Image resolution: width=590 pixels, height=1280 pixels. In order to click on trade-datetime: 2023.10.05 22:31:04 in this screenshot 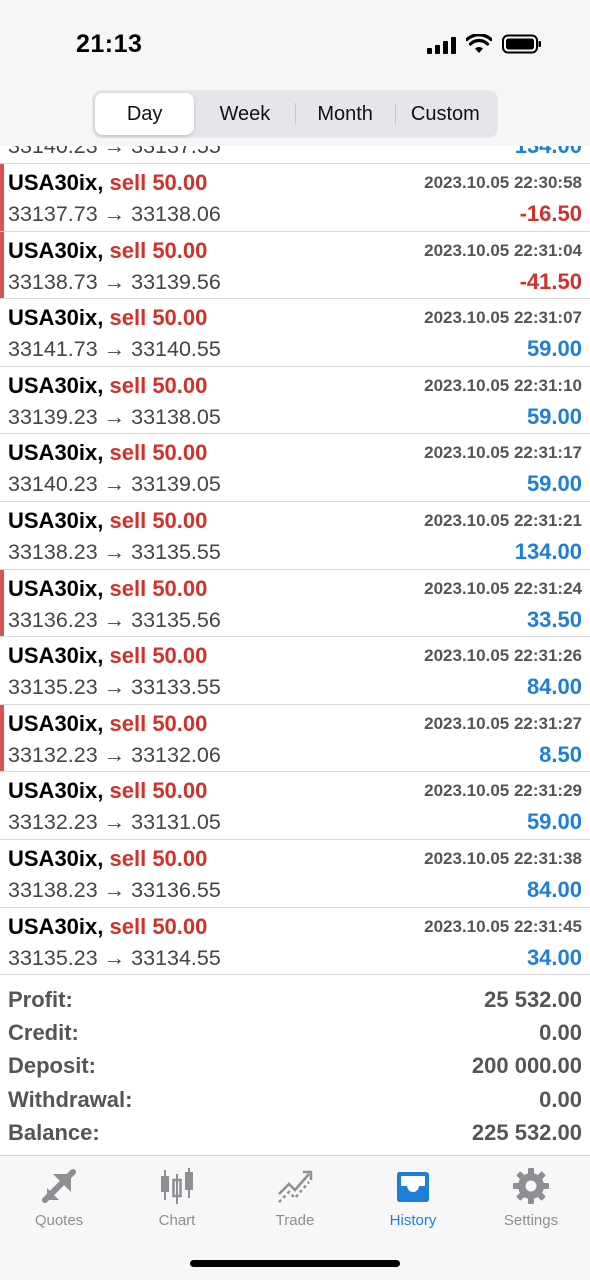, I will do `click(503, 250)`.